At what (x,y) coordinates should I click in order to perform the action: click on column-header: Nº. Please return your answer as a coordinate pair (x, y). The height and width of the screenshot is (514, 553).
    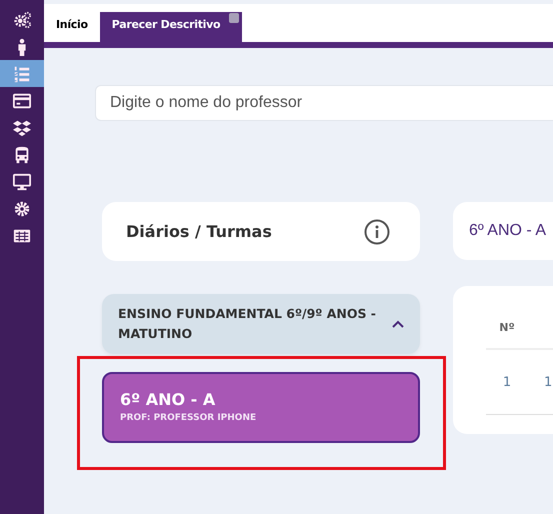
    Looking at the image, I should click on (507, 327).